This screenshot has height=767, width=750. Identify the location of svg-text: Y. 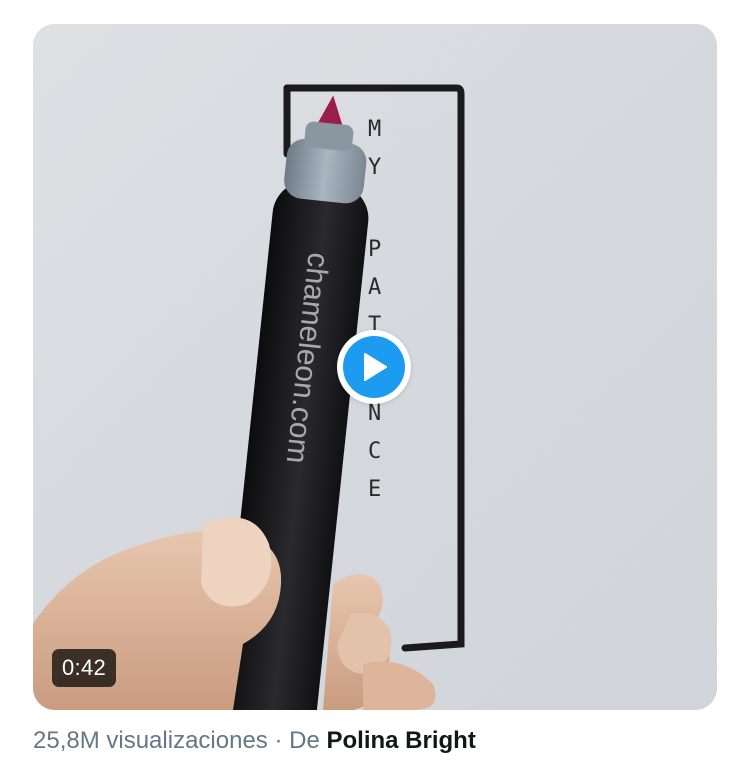
(374, 167).